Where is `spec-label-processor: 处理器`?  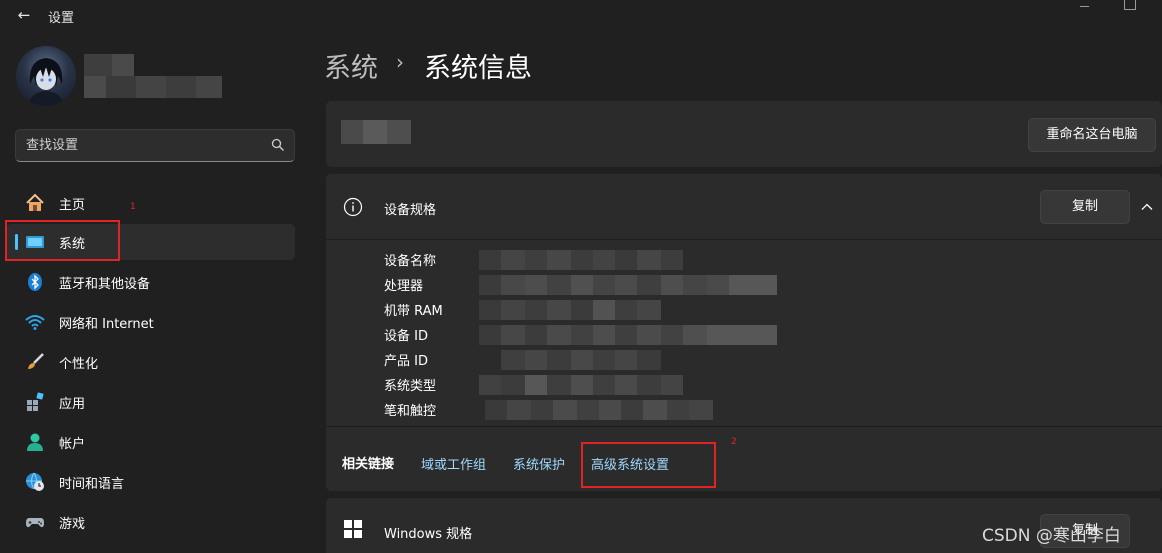
spec-label-processor: 处理器 is located at coordinates (404, 286).